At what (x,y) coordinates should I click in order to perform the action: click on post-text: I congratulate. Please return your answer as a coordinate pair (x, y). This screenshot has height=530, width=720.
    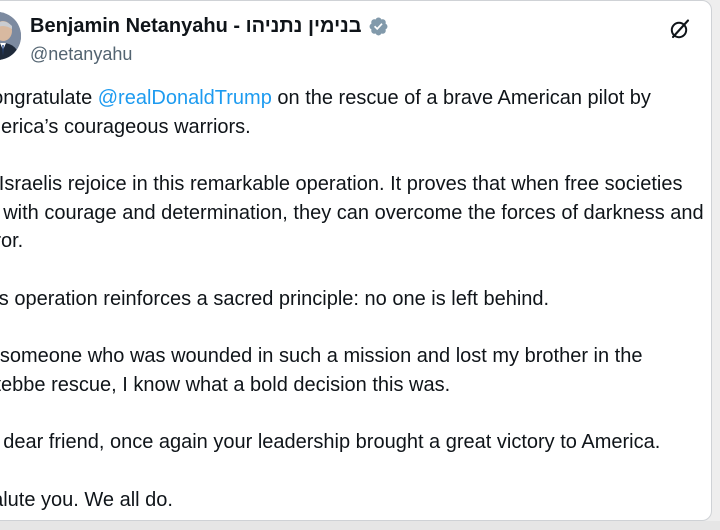
    Looking at the image, I should click on (46, 98).